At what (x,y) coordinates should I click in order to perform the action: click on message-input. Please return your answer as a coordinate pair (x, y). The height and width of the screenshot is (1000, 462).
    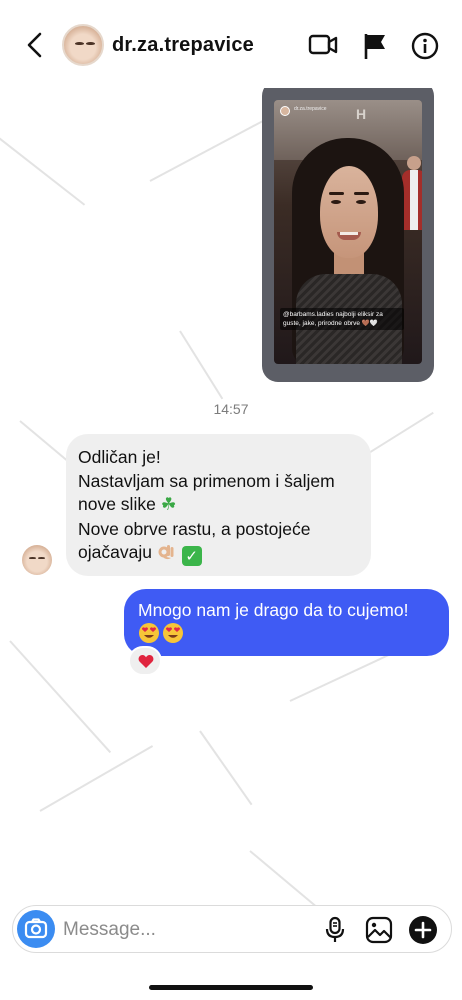
    Looking at the image, I should click on (188, 930).